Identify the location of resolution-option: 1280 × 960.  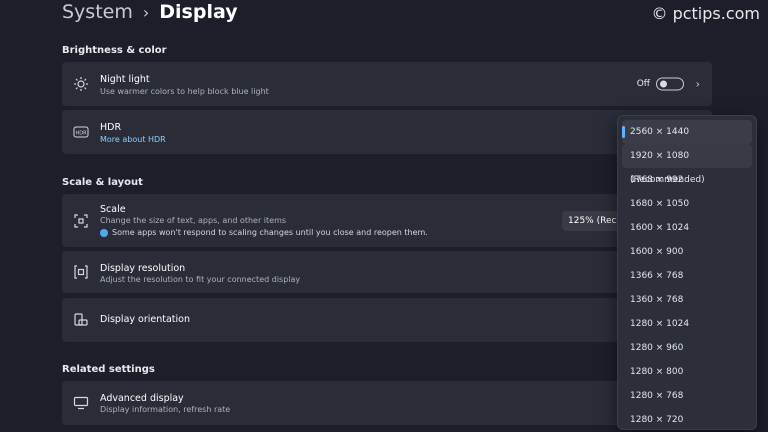
(687, 348).